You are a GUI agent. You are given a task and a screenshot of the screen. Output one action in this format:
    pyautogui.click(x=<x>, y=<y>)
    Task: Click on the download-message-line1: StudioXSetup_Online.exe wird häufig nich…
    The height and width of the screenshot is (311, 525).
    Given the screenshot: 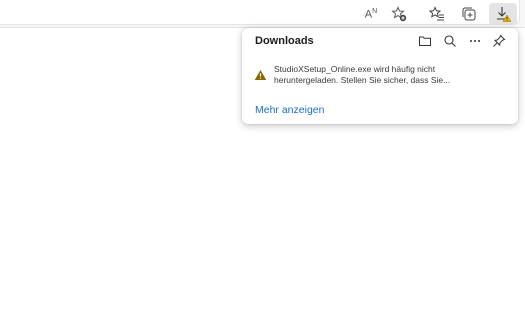 What is the action you would take?
    pyautogui.click(x=355, y=69)
    